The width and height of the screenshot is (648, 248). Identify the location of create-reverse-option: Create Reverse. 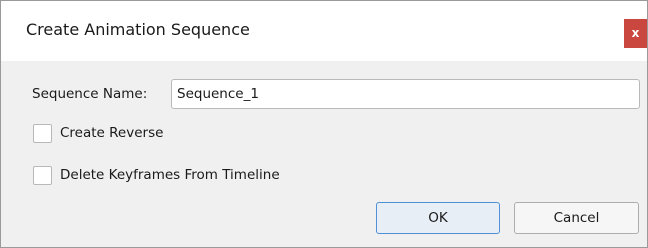
(98, 133).